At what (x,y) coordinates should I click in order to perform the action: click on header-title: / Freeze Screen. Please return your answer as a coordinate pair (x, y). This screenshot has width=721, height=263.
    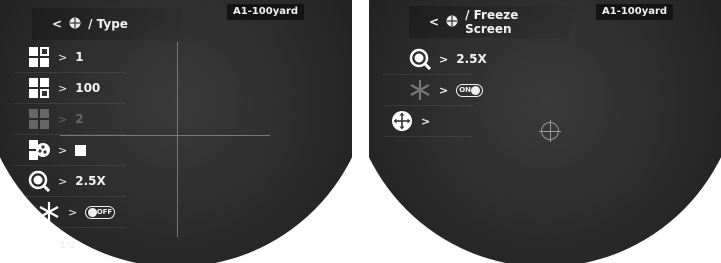
    Looking at the image, I should click on (492, 22).